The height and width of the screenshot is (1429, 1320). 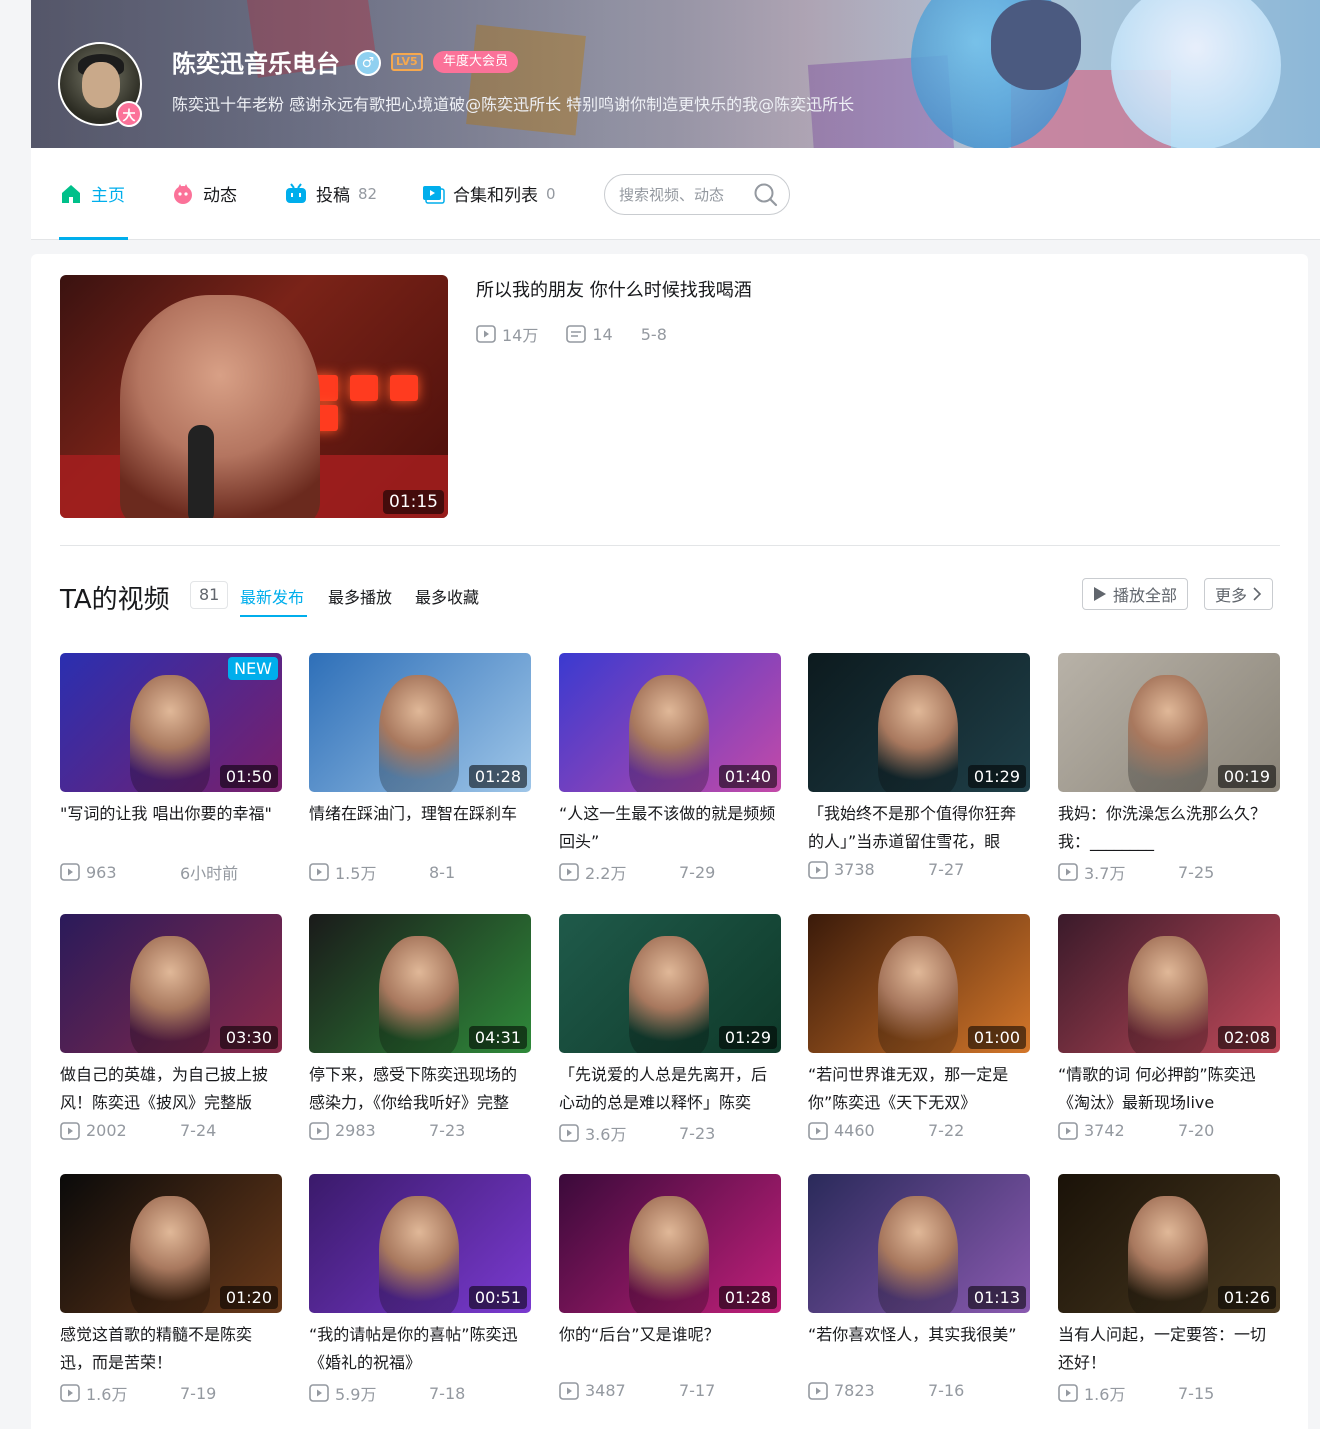 I want to click on tab-home: 主页, so click(x=92, y=193).